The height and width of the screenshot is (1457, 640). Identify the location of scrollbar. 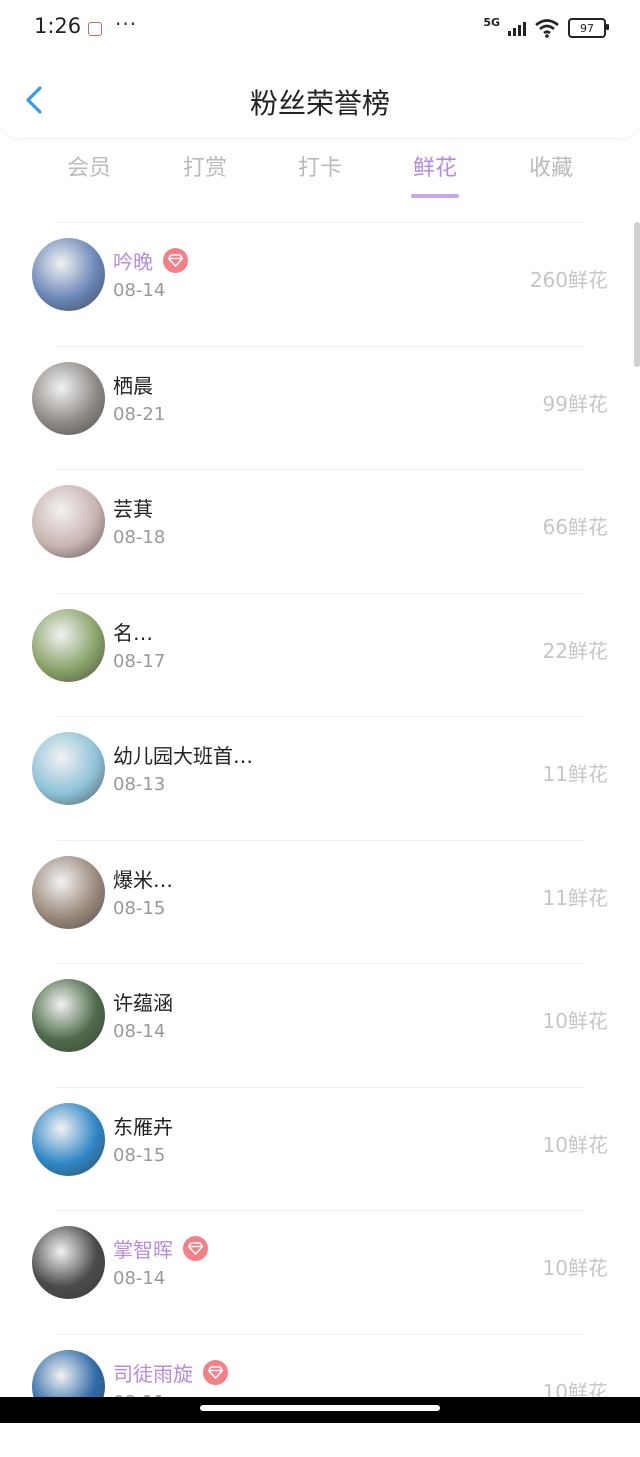
(637, 294).